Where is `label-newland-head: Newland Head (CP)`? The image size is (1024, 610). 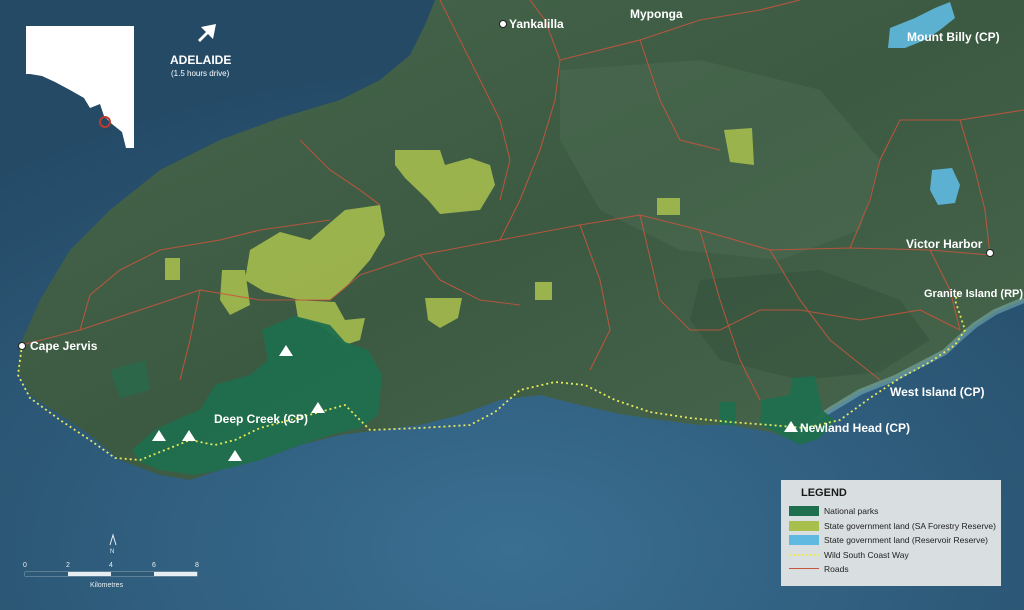 label-newland-head: Newland Head (CP) is located at coordinates (855, 428).